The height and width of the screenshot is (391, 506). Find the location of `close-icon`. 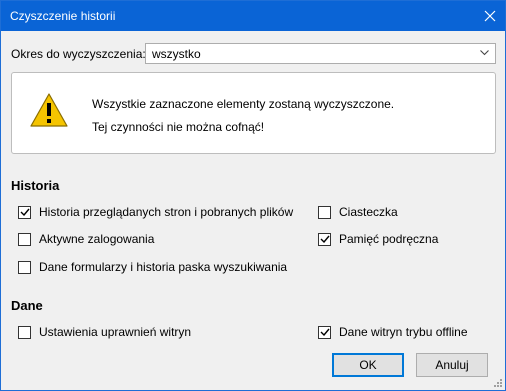

close-icon is located at coordinates (490, 16).